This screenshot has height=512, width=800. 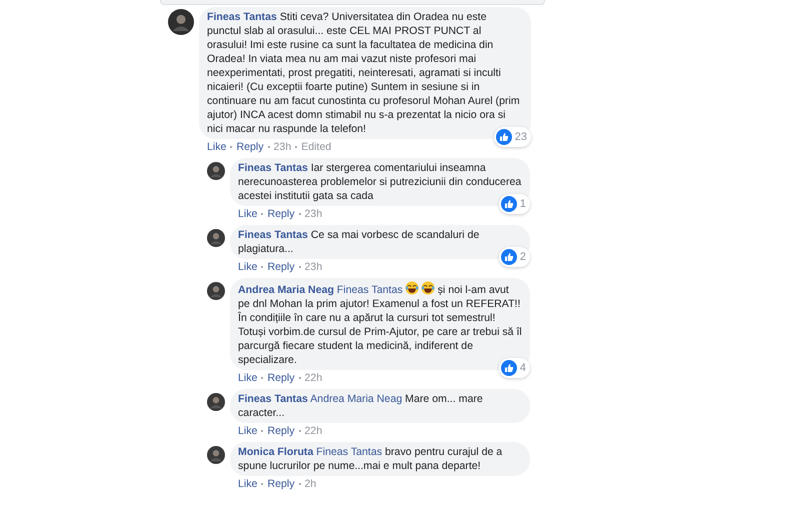 What do you see at coordinates (276, 452) in the screenshot?
I see `author-link: Monica Floruta` at bounding box center [276, 452].